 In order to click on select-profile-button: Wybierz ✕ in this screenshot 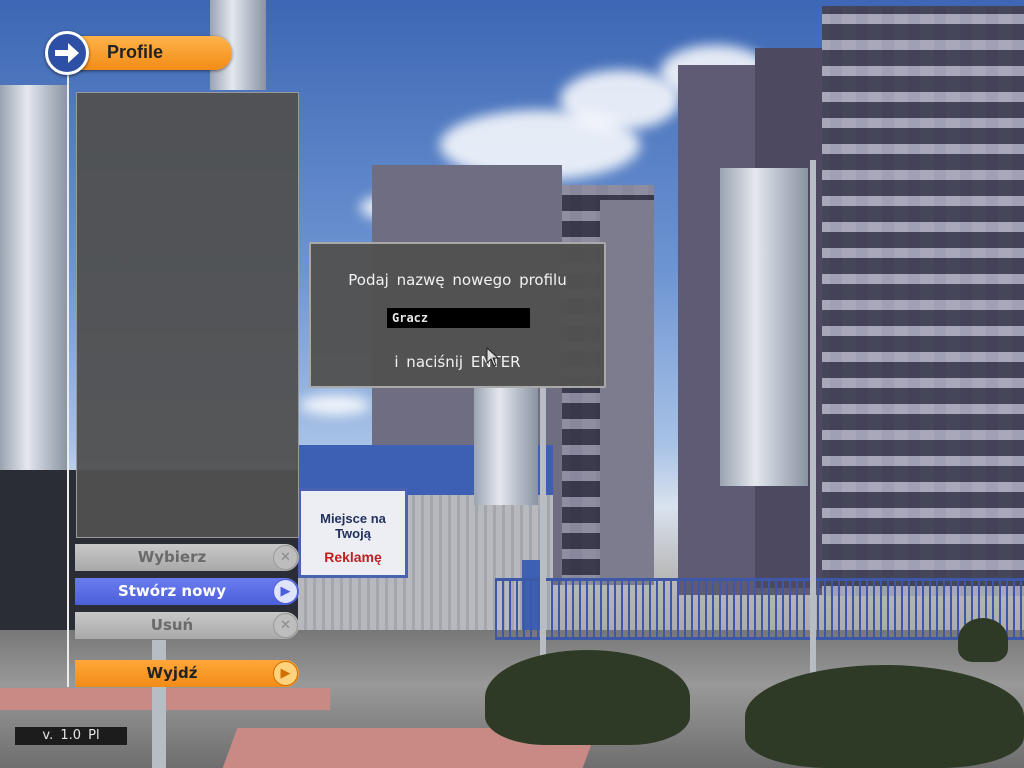, I will do `click(187, 557)`.